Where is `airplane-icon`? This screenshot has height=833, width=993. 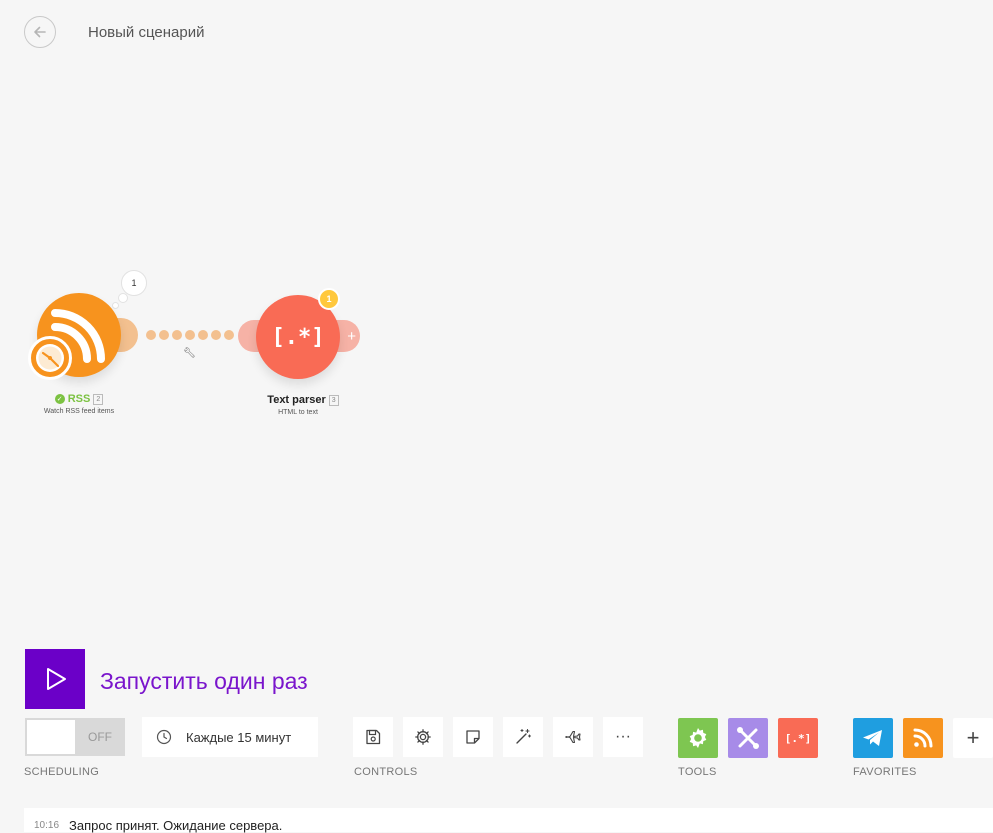
airplane-icon is located at coordinates (573, 737).